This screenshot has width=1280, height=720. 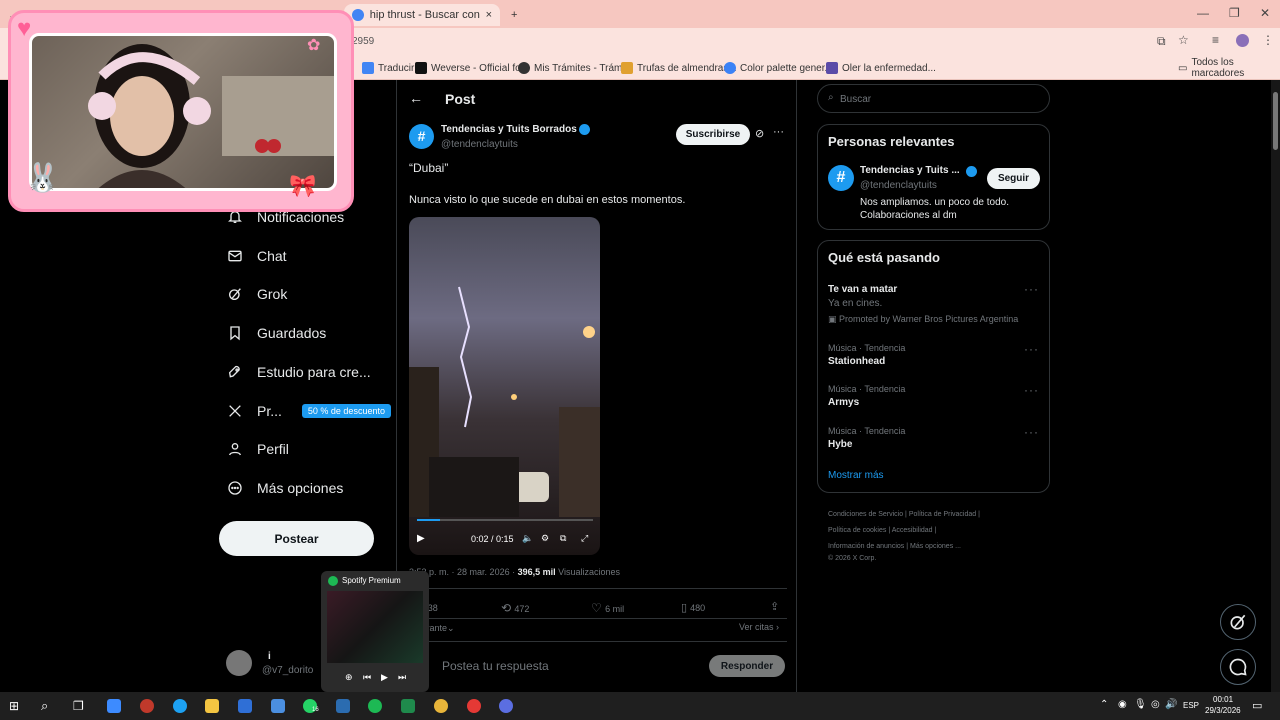 What do you see at coordinates (840, 444) in the screenshot?
I see `trend-name: Hybe` at bounding box center [840, 444].